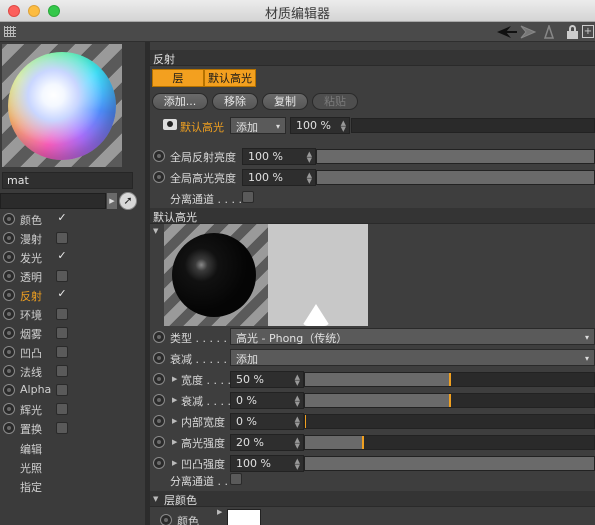 This screenshot has width=595, height=525. I want to click on channel-row: 环境, so click(72, 314).